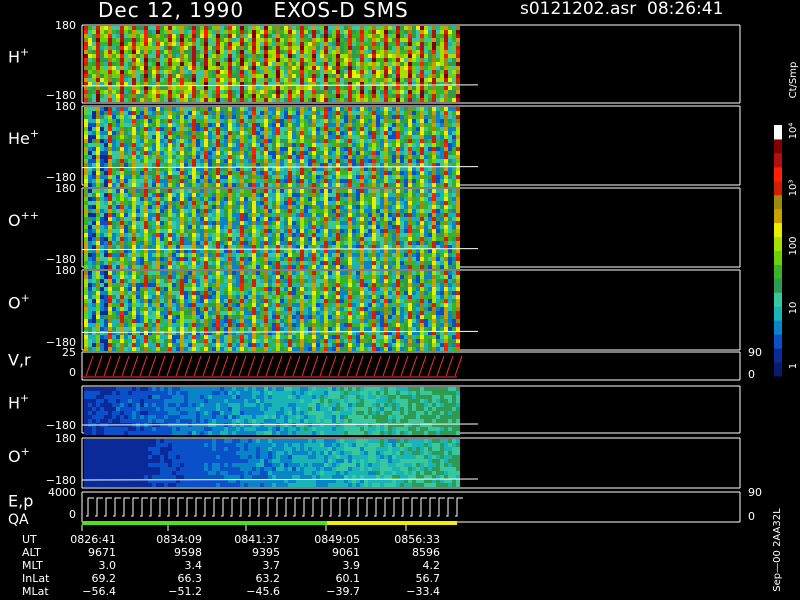 The height and width of the screenshot is (600, 800). What do you see at coordinates (65, 25) in the screenshot?
I see `y-tick-top: 180` at bounding box center [65, 25].